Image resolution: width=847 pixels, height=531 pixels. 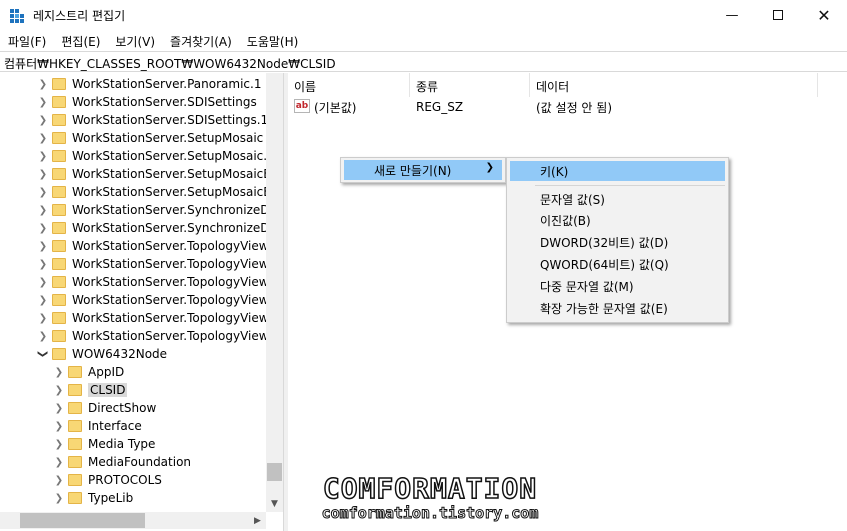 What do you see at coordinates (156, 156) in the screenshot?
I see `tree-item: ❯ WorkStationServer.SetupMosaic.1` at bounding box center [156, 156].